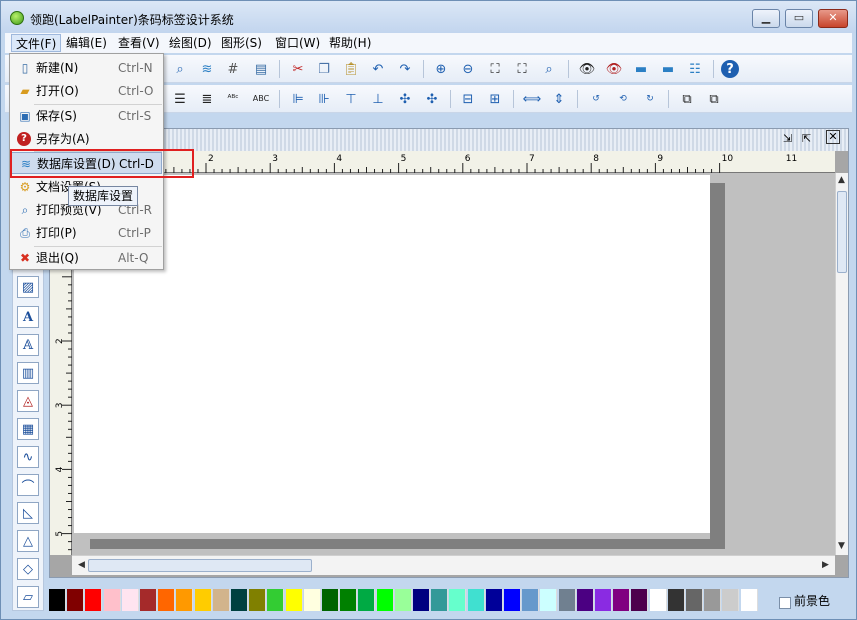  What do you see at coordinates (532, 99) in the screenshot?
I see `distribute-h-icon: ⟺` at bounding box center [532, 99].